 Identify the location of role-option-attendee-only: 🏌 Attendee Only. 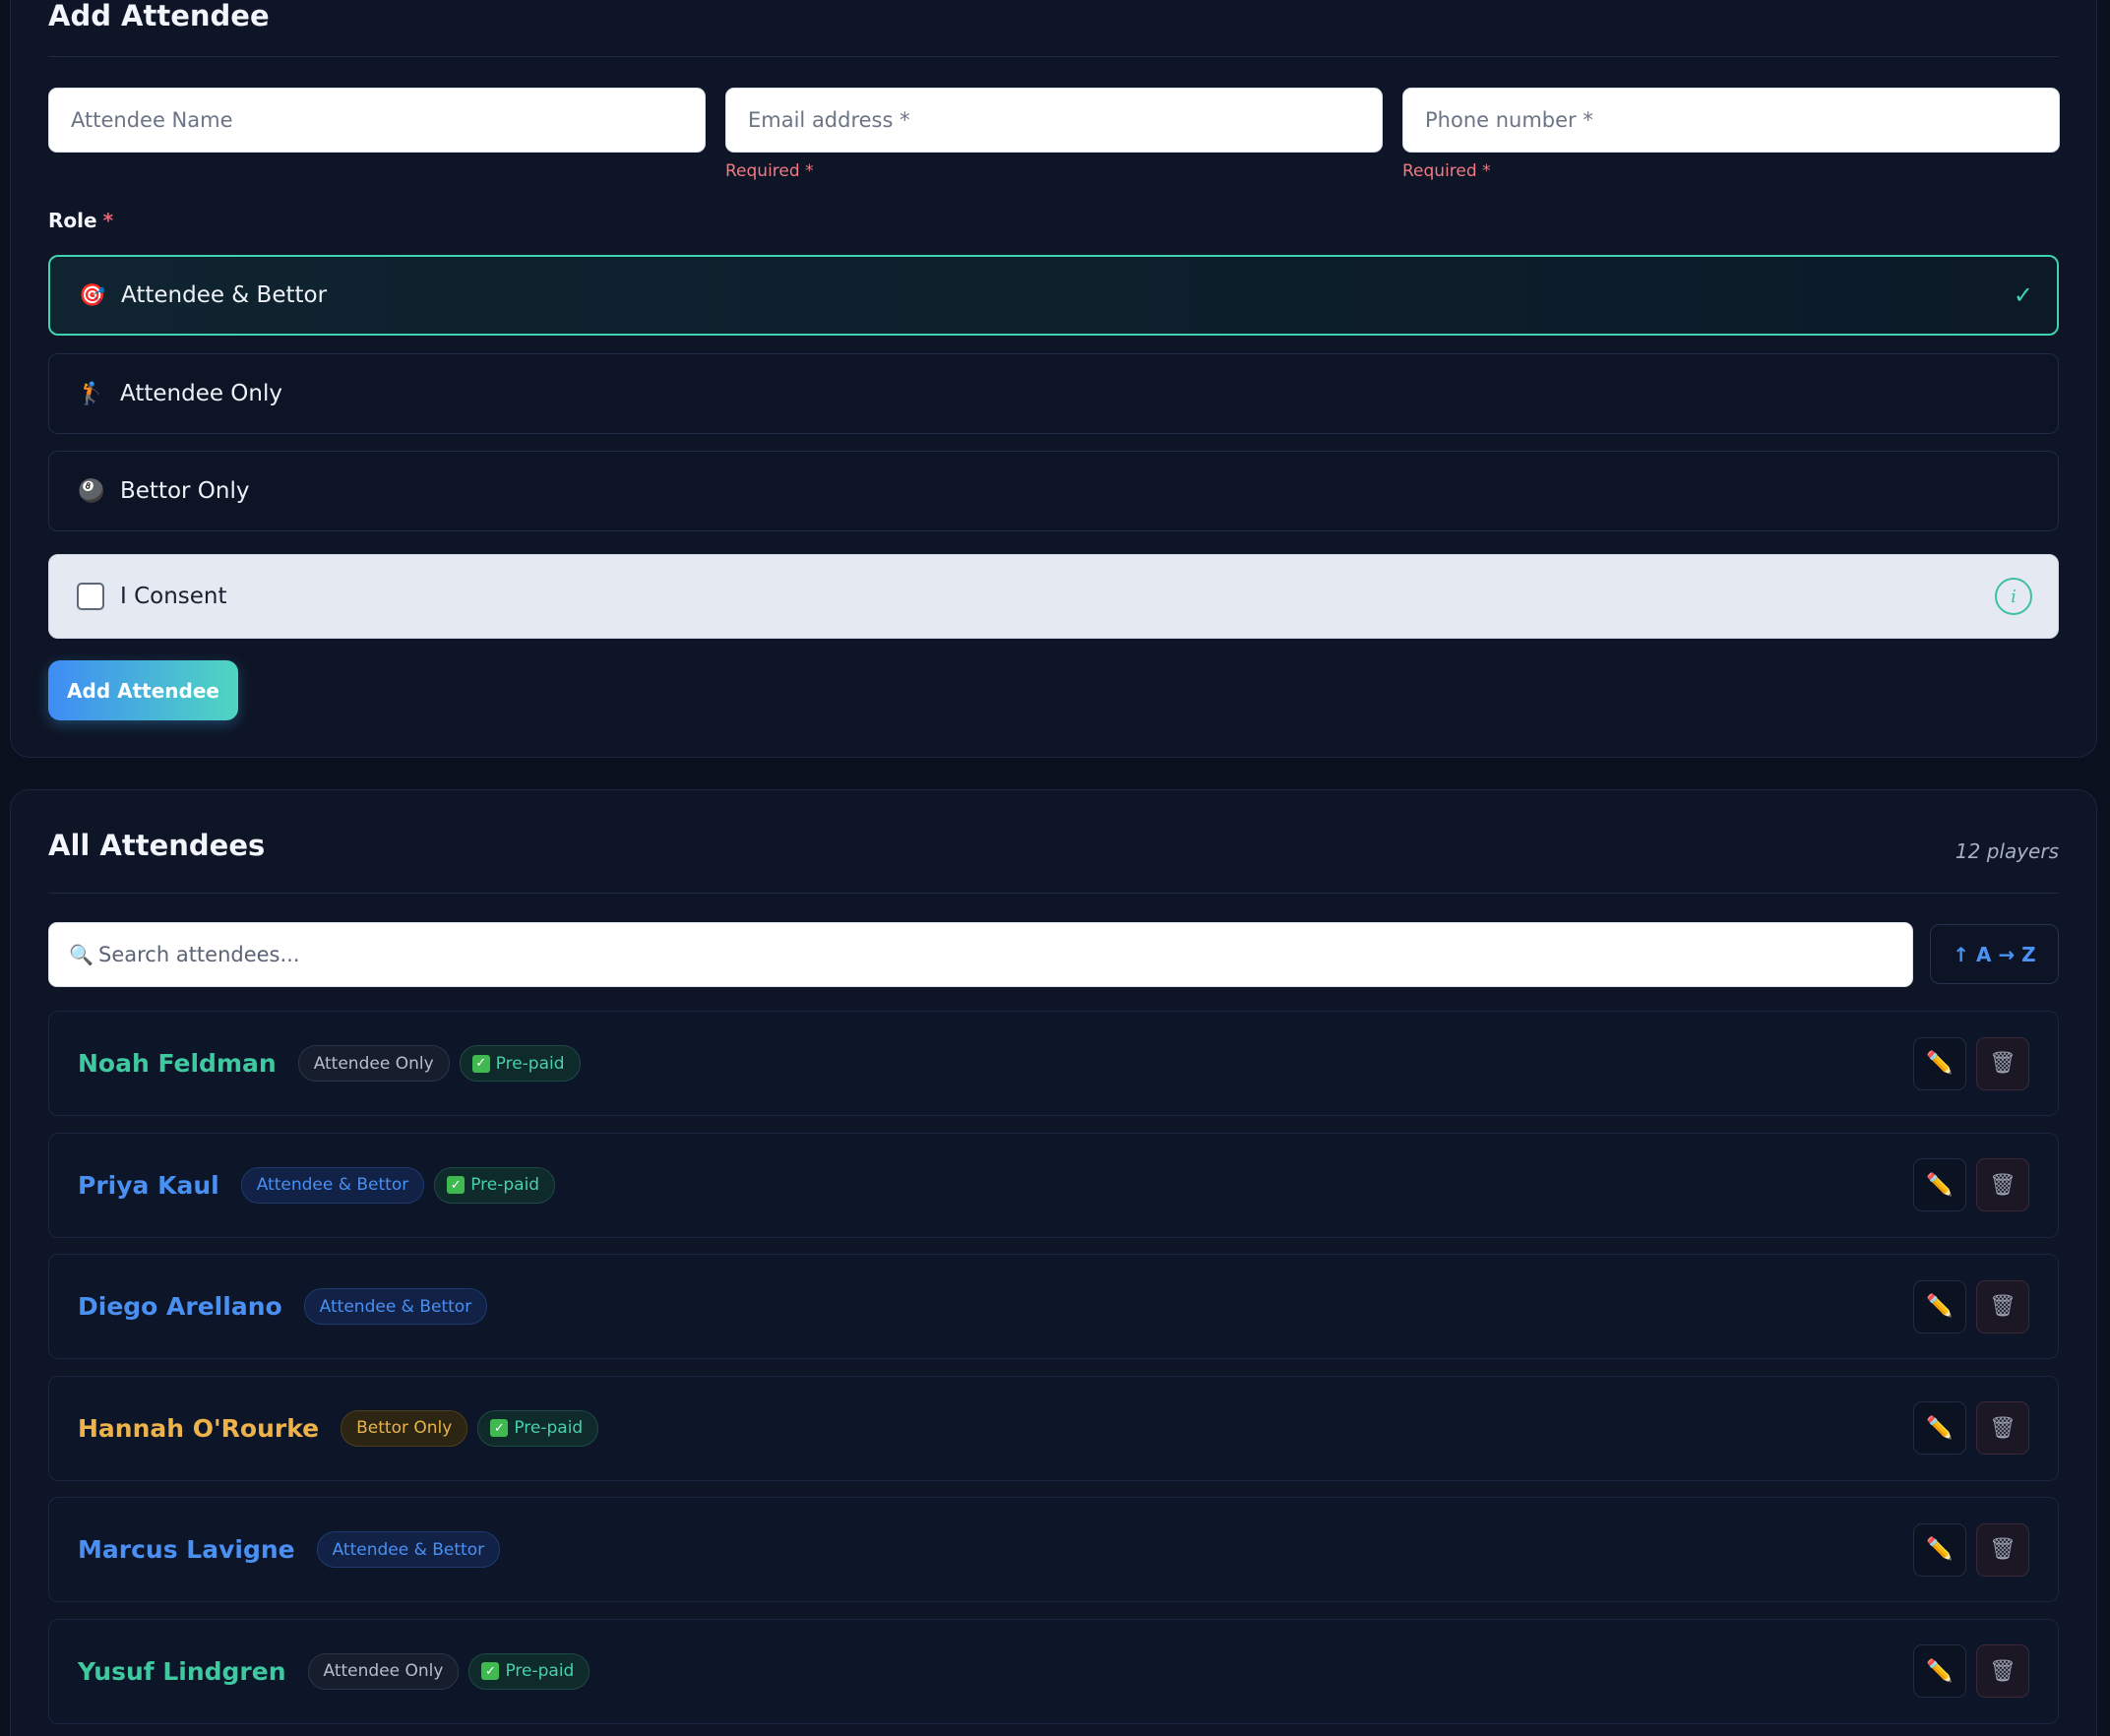
(1054, 393).